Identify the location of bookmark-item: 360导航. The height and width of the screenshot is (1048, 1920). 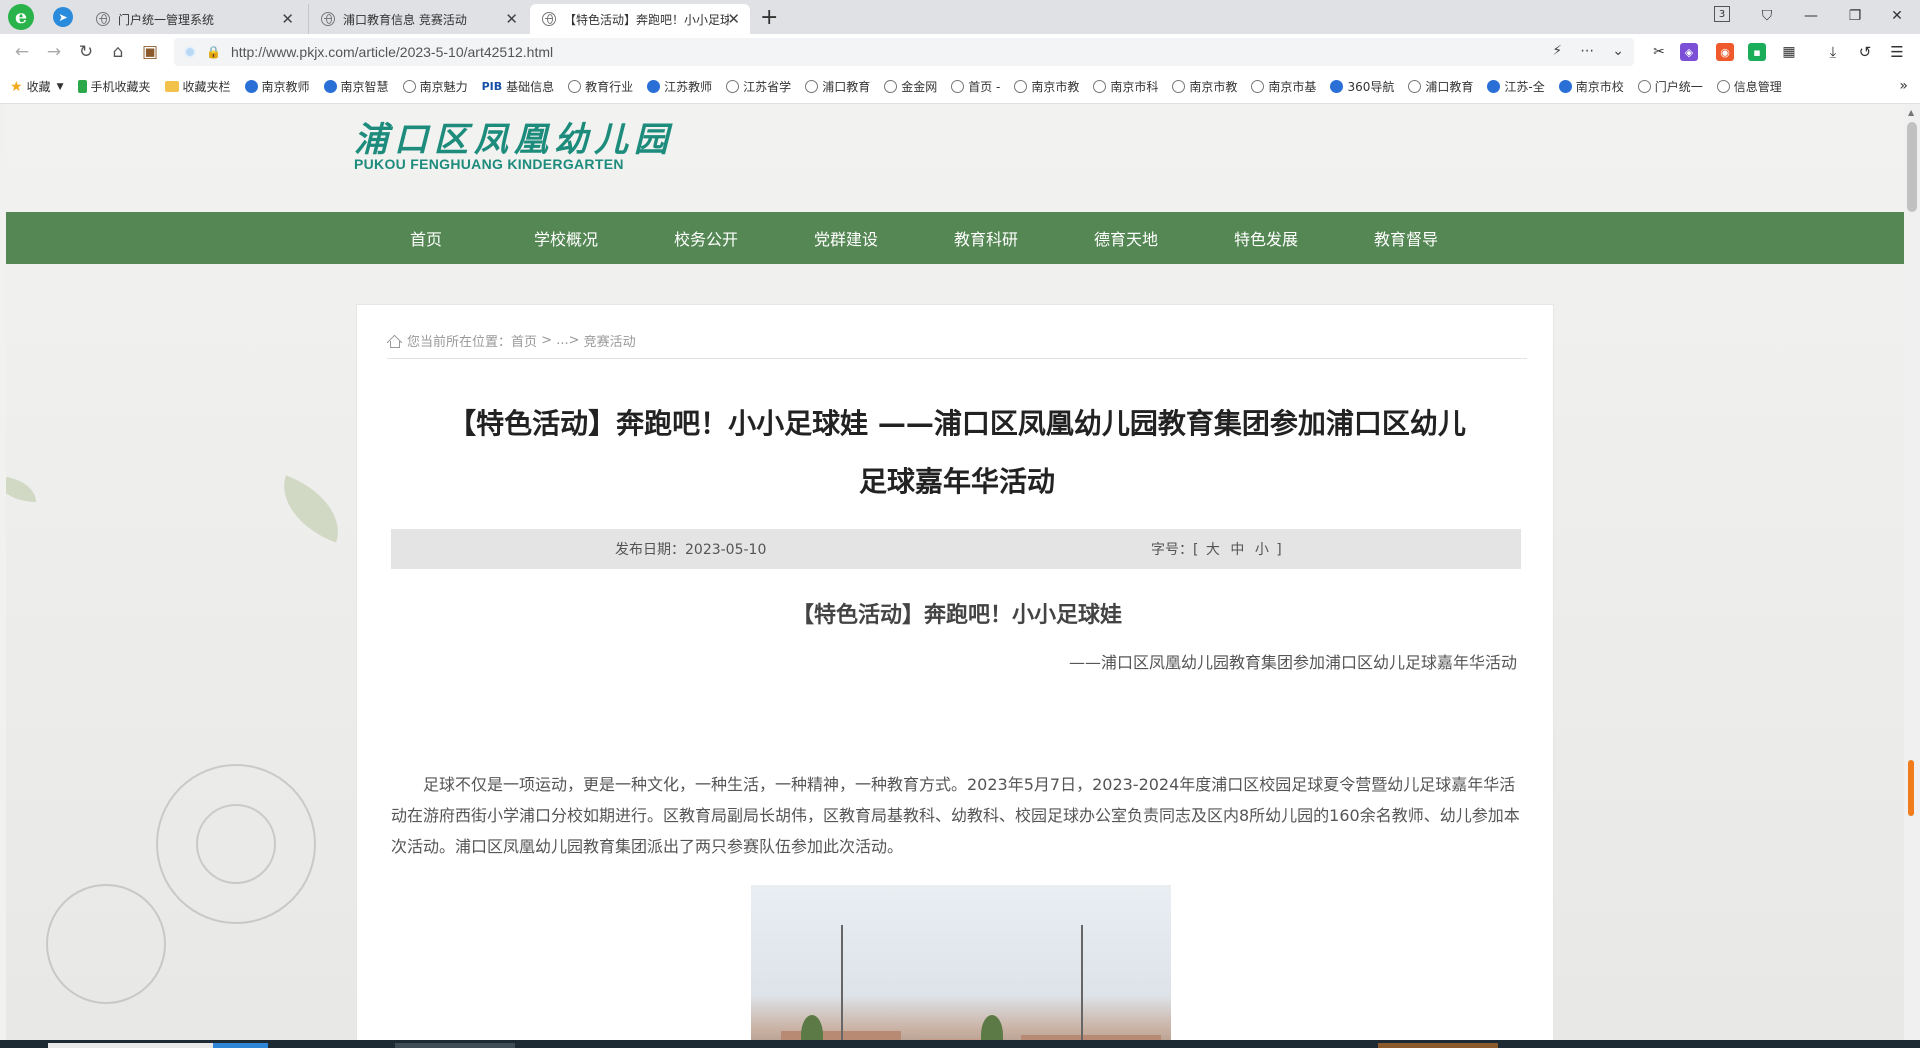
(1362, 86).